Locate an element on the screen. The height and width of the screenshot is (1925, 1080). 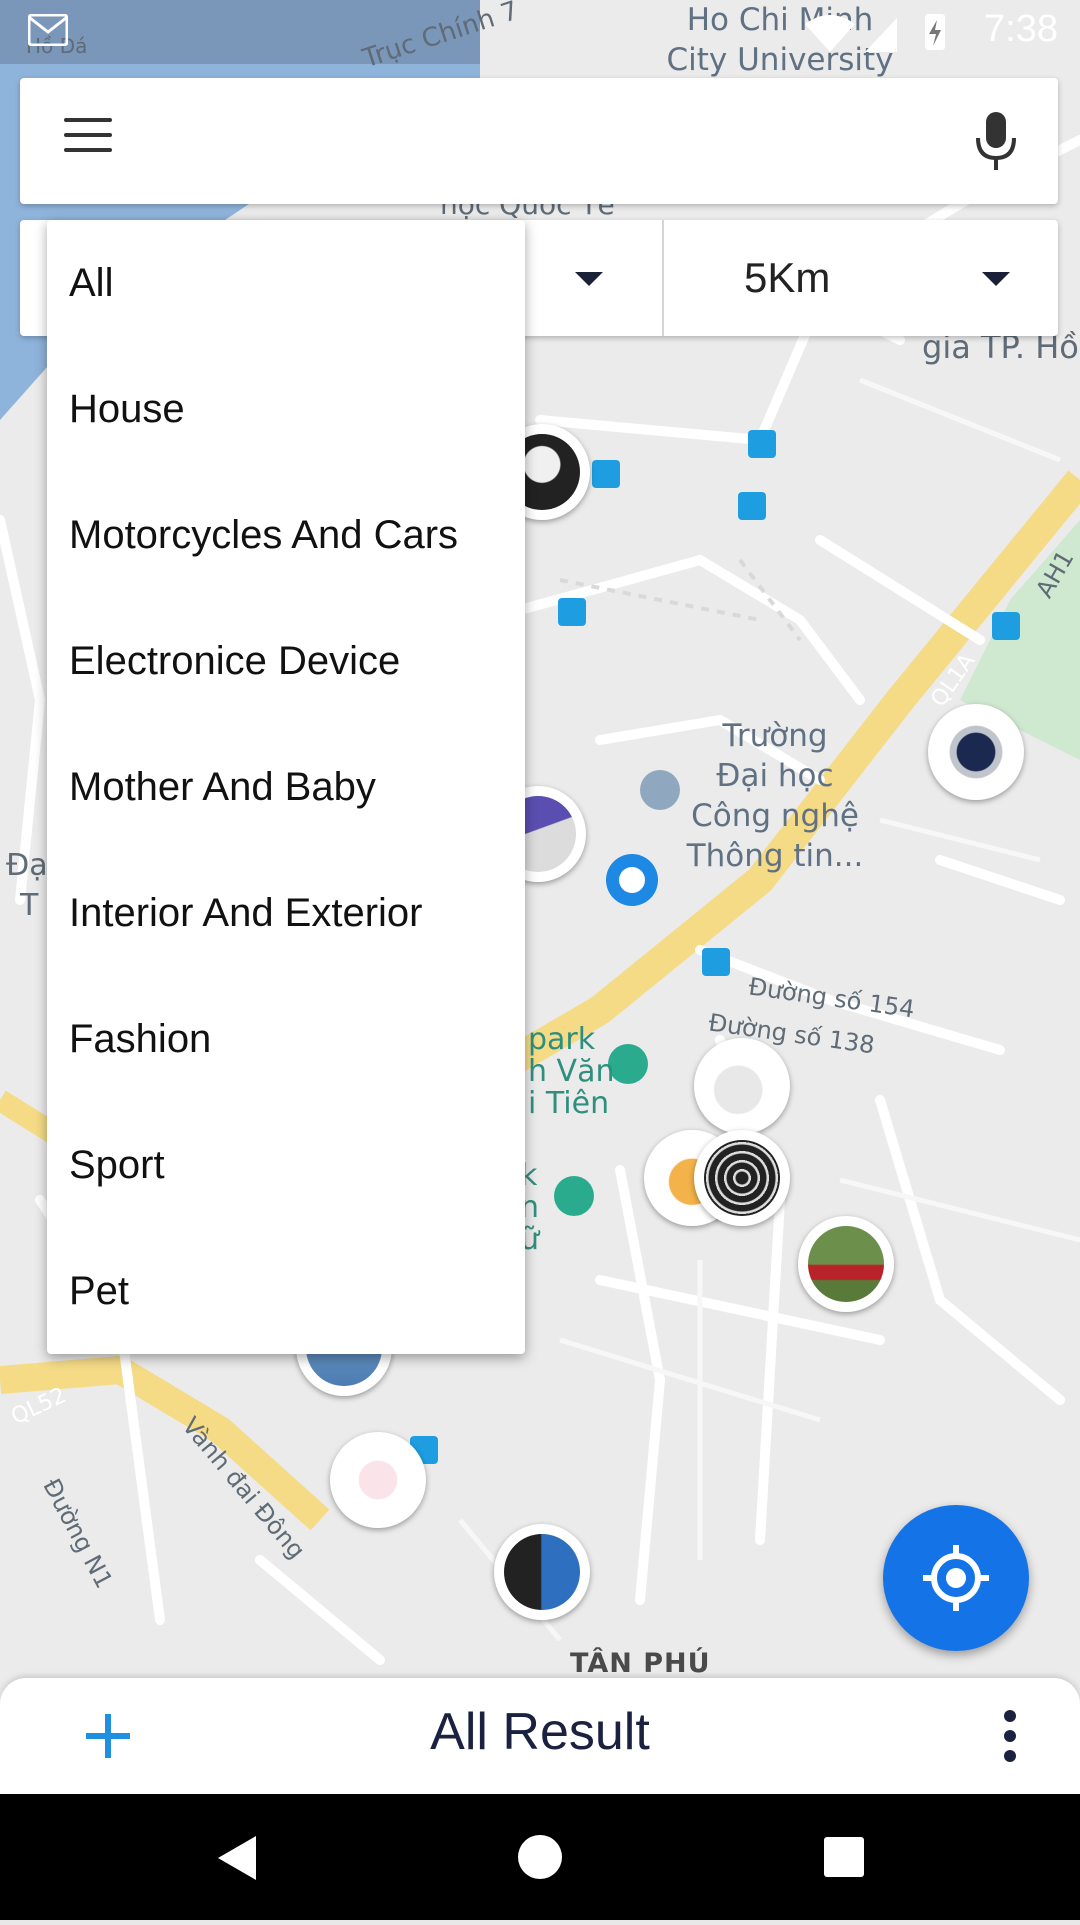
my-location-button is located at coordinates (956, 1578).